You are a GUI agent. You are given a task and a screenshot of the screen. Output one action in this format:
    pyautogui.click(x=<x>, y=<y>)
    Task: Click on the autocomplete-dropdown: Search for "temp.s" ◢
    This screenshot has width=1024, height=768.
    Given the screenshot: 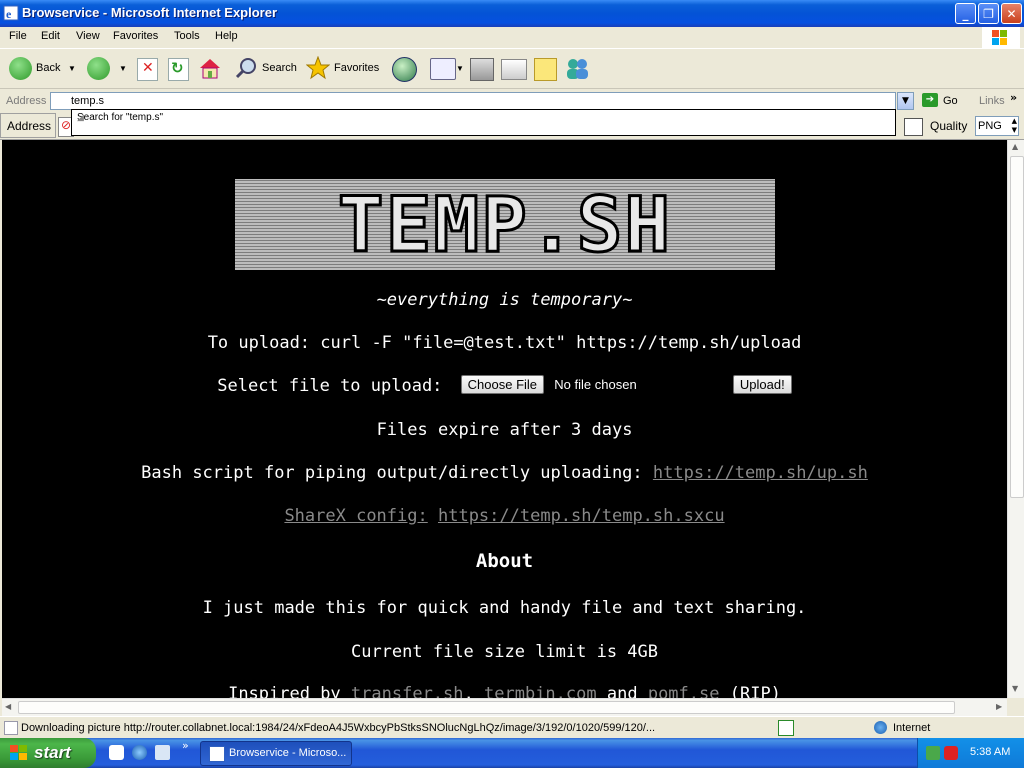 What is the action you would take?
    pyautogui.click(x=483, y=122)
    